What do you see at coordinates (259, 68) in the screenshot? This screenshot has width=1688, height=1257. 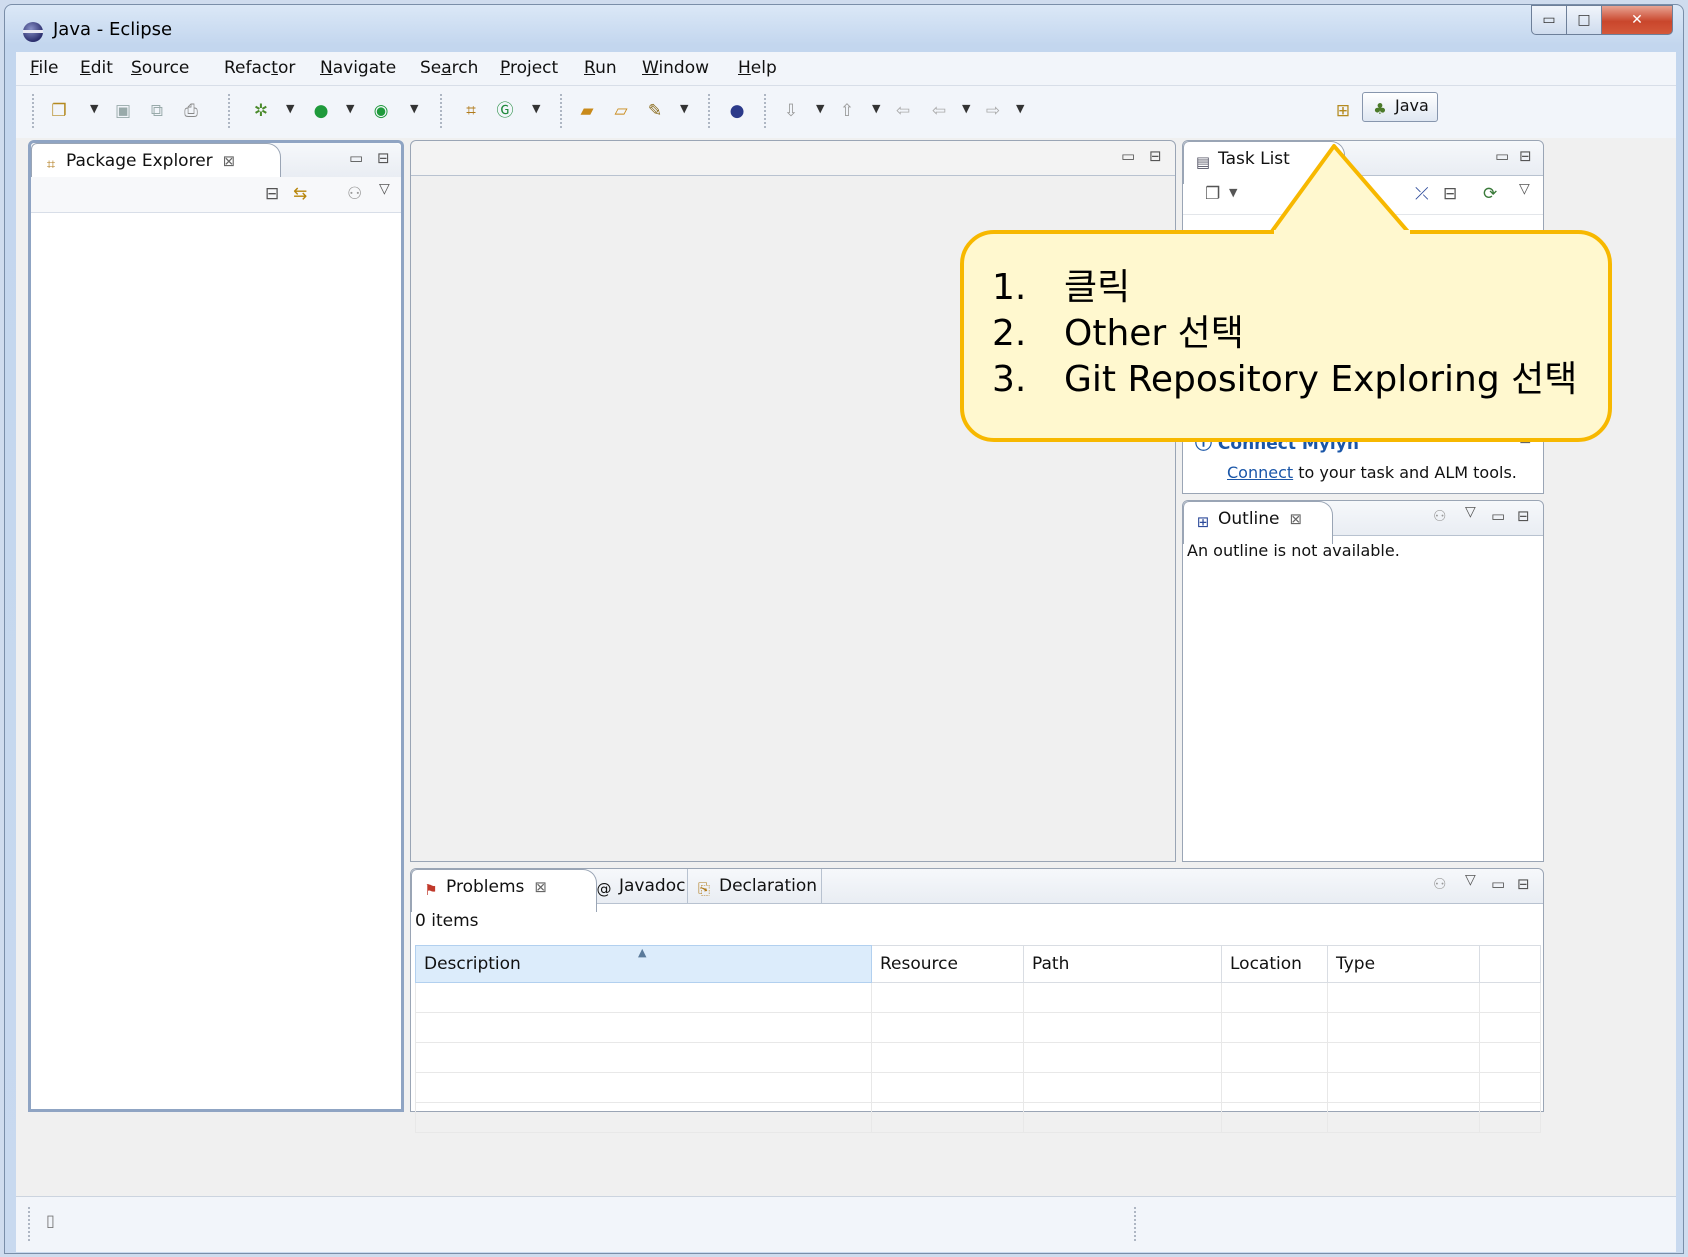 I see `menu-refactor: Refactor` at bounding box center [259, 68].